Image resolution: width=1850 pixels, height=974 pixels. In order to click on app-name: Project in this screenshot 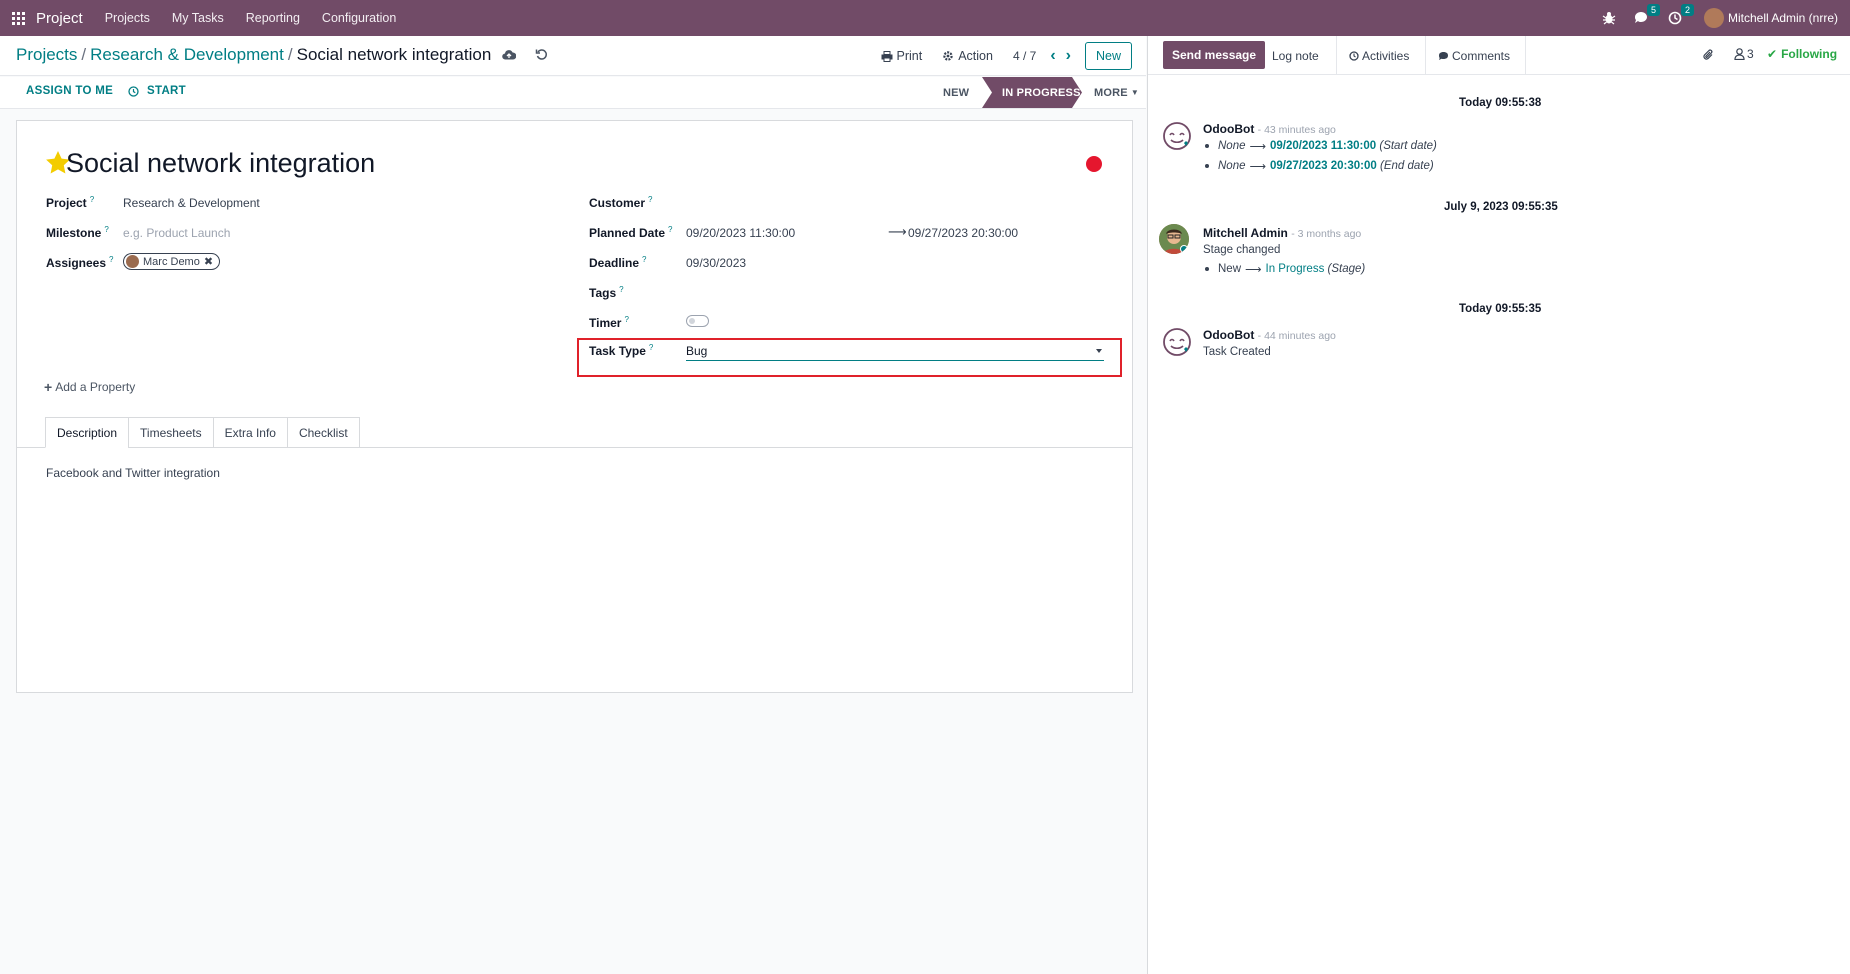, I will do `click(59, 18)`.